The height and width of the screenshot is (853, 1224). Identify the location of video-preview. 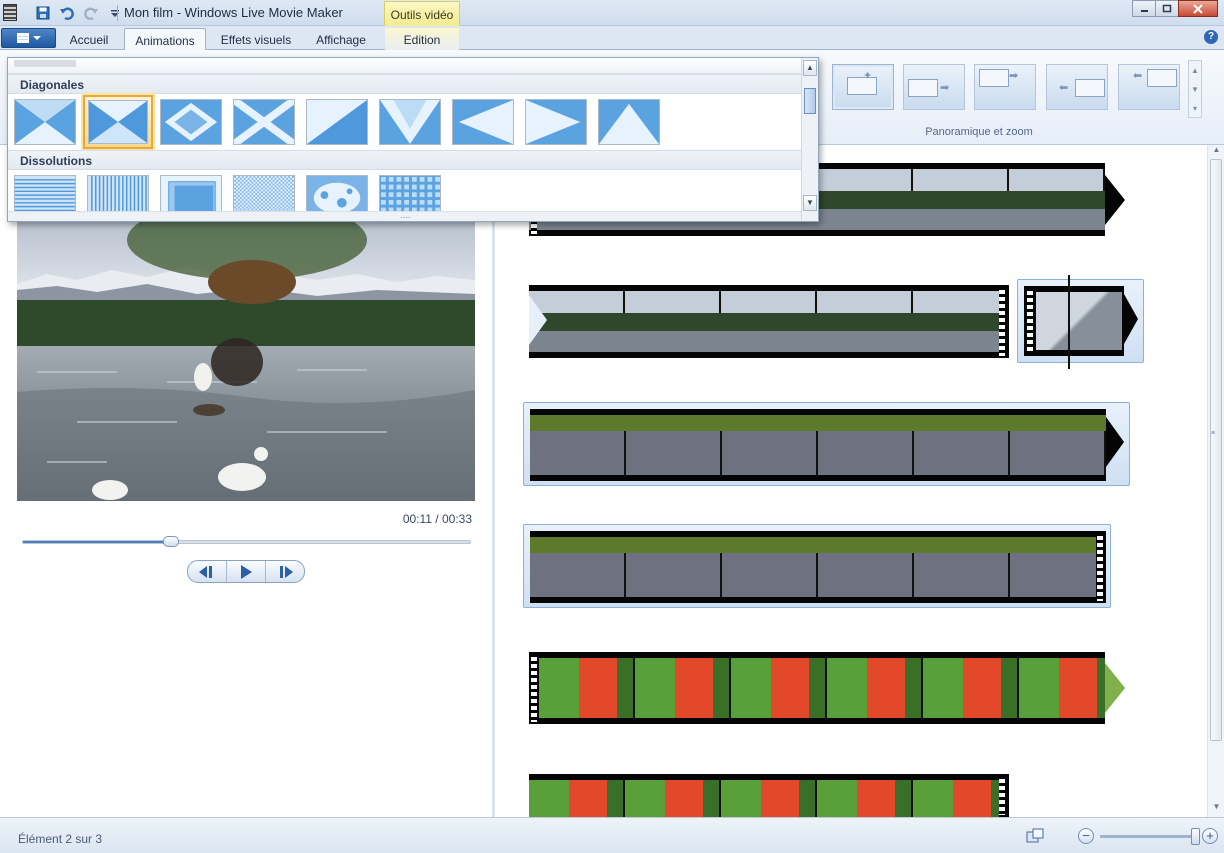
(246, 361).